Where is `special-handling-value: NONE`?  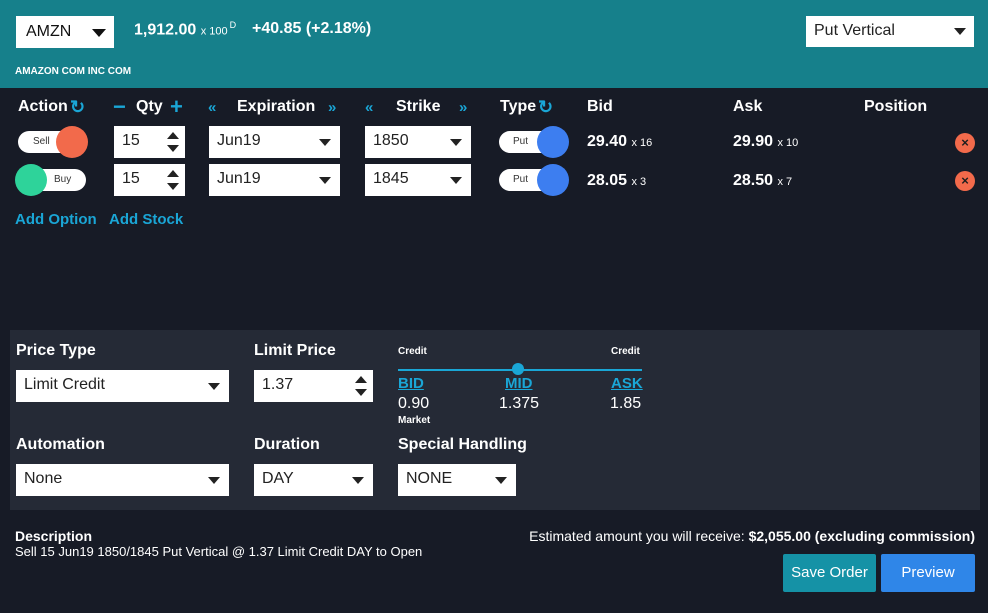
special-handling-value: NONE is located at coordinates (429, 478).